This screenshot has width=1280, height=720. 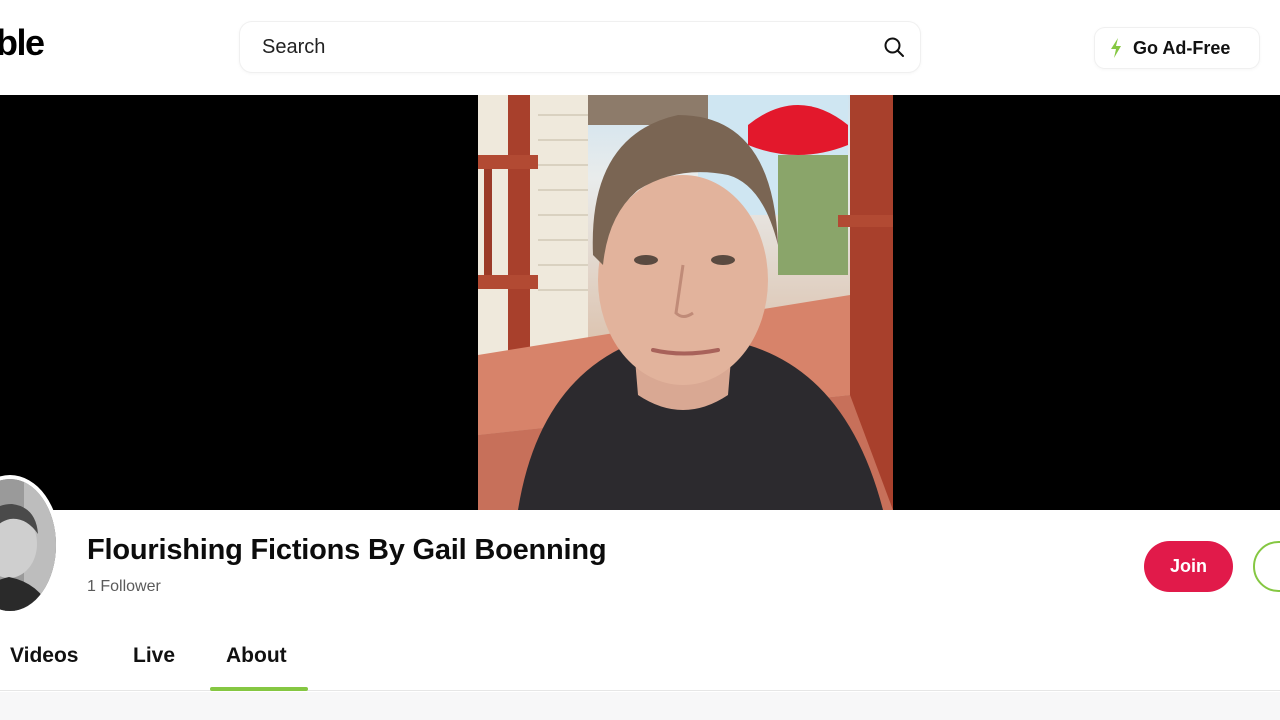 What do you see at coordinates (259, 689) in the screenshot?
I see `active-tab-indicator` at bounding box center [259, 689].